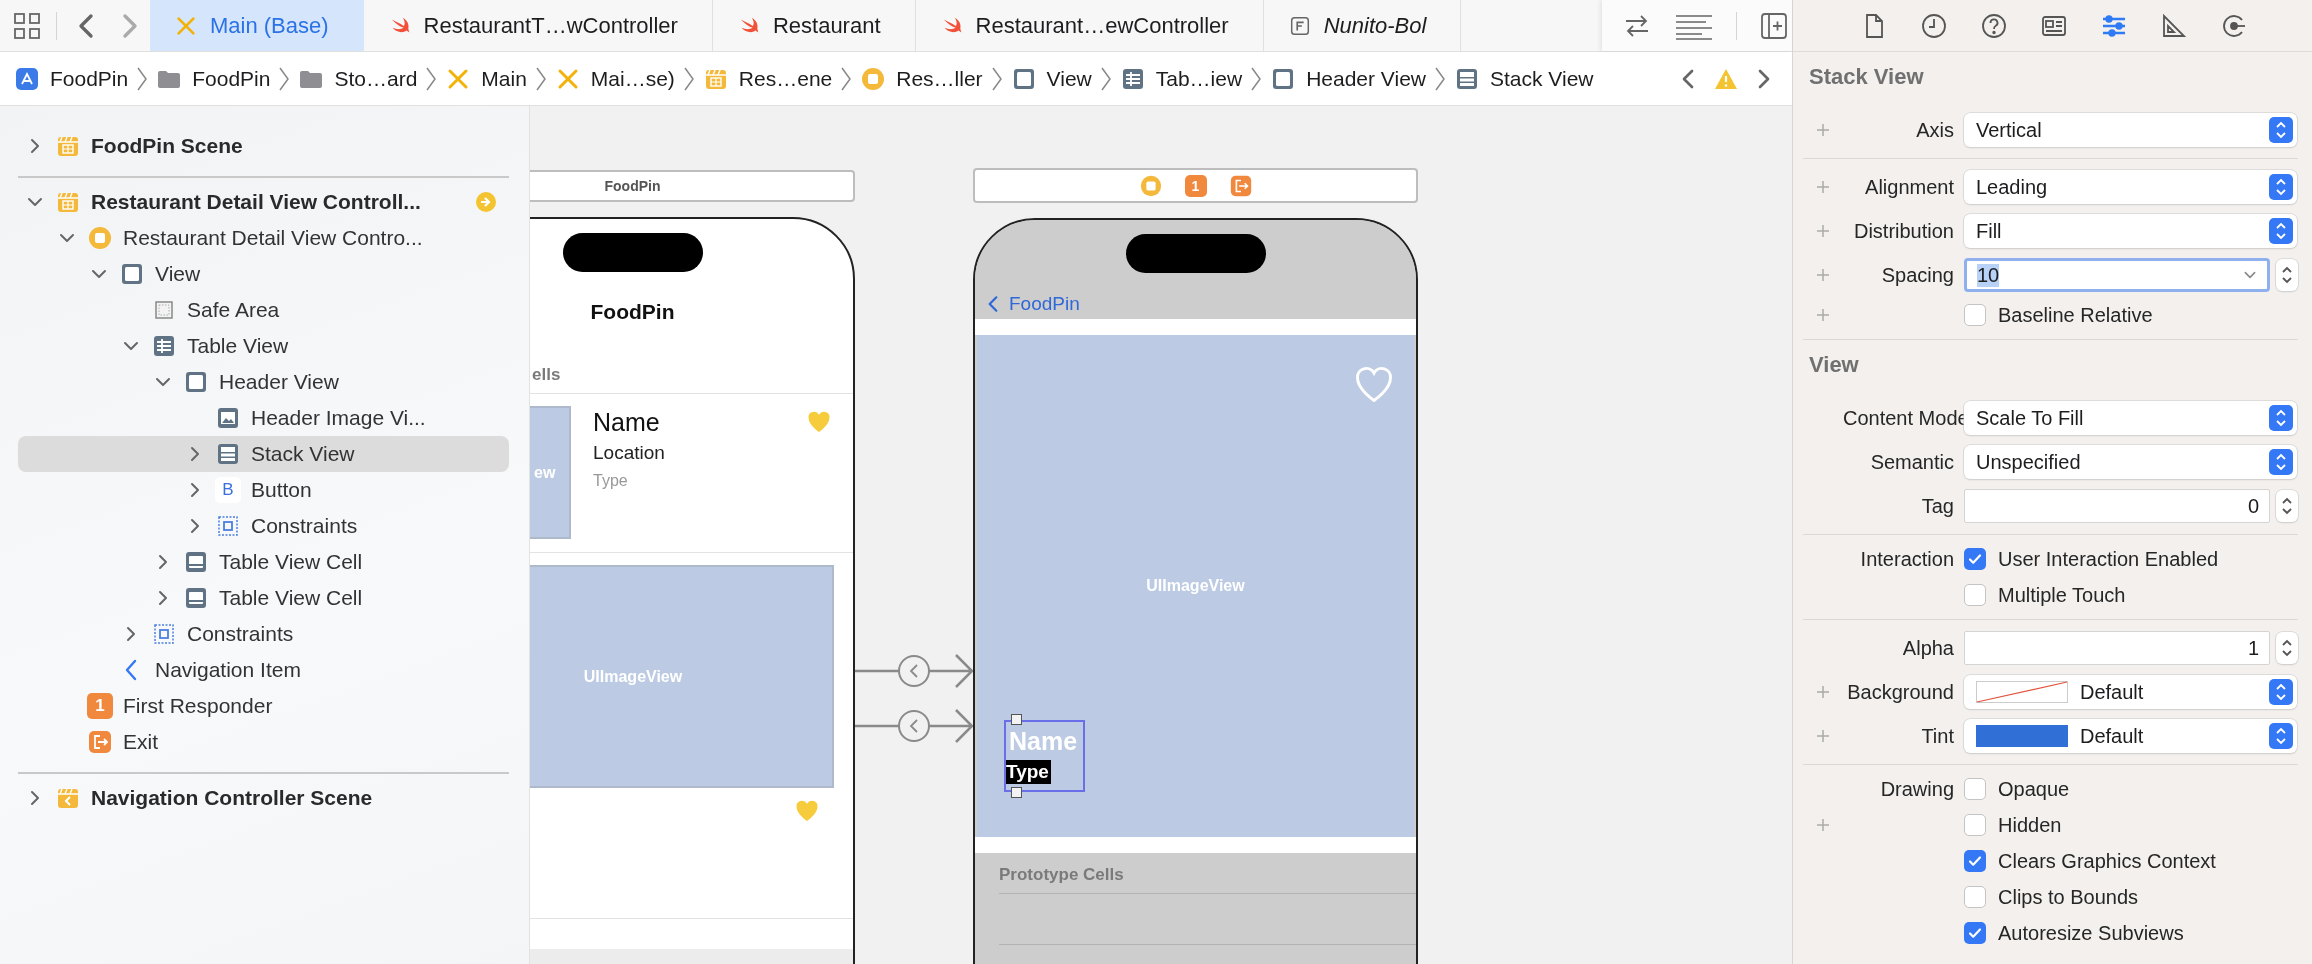 The height and width of the screenshot is (964, 2312). What do you see at coordinates (2075, 315) in the screenshot?
I see `checkbox-label: Baseline Relative` at bounding box center [2075, 315].